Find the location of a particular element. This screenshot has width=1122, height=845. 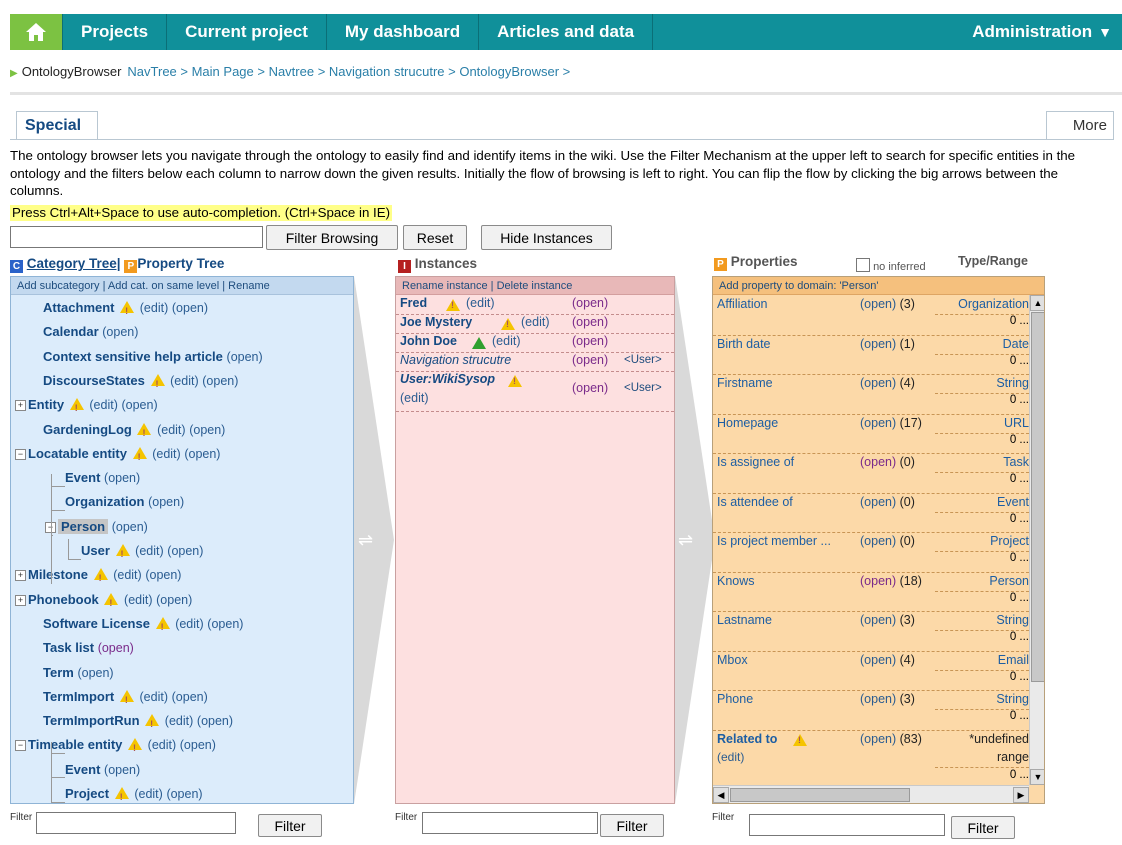

scroll-up-icon: ▲ is located at coordinates (1037, 303).